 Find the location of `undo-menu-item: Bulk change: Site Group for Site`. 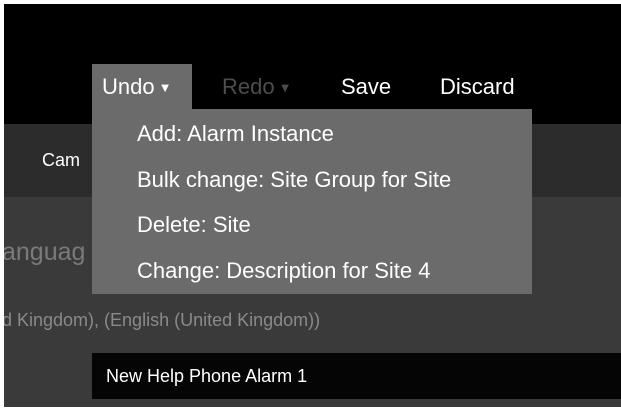

undo-menu-item: Bulk change: Site Group for Site is located at coordinates (294, 180).